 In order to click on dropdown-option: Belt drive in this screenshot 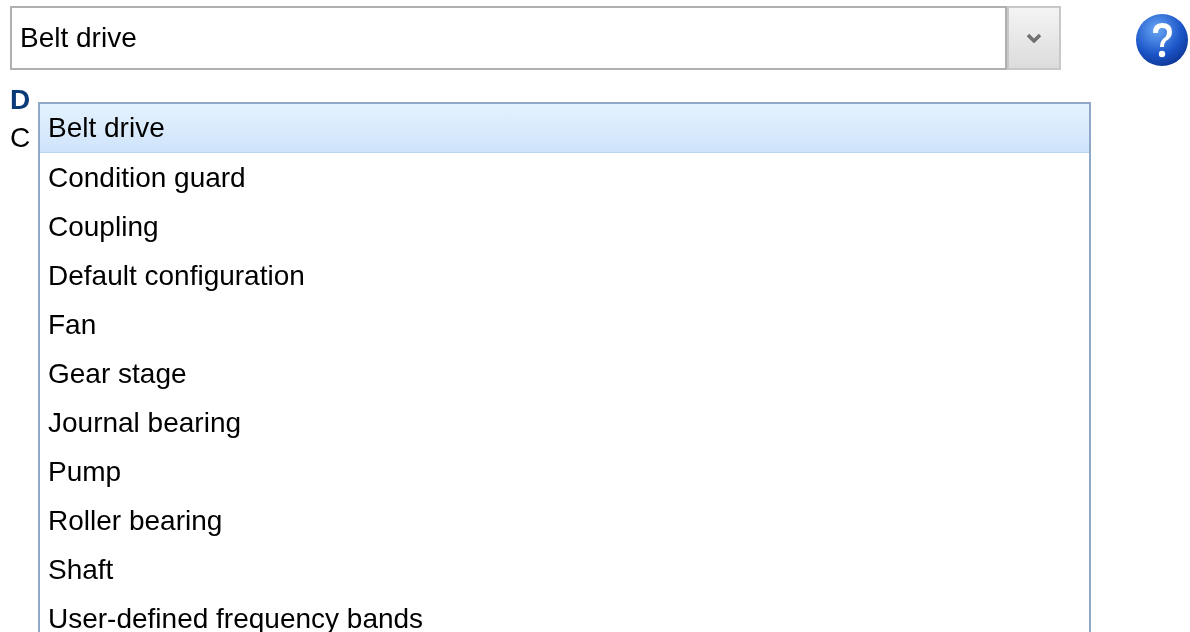, I will do `click(564, 128)`.